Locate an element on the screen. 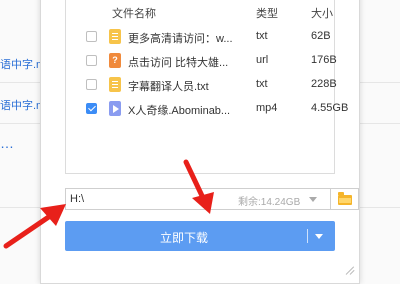 This screenshot has height=284, width=400. file-type: mp4 is located at coordinates (267, 108).